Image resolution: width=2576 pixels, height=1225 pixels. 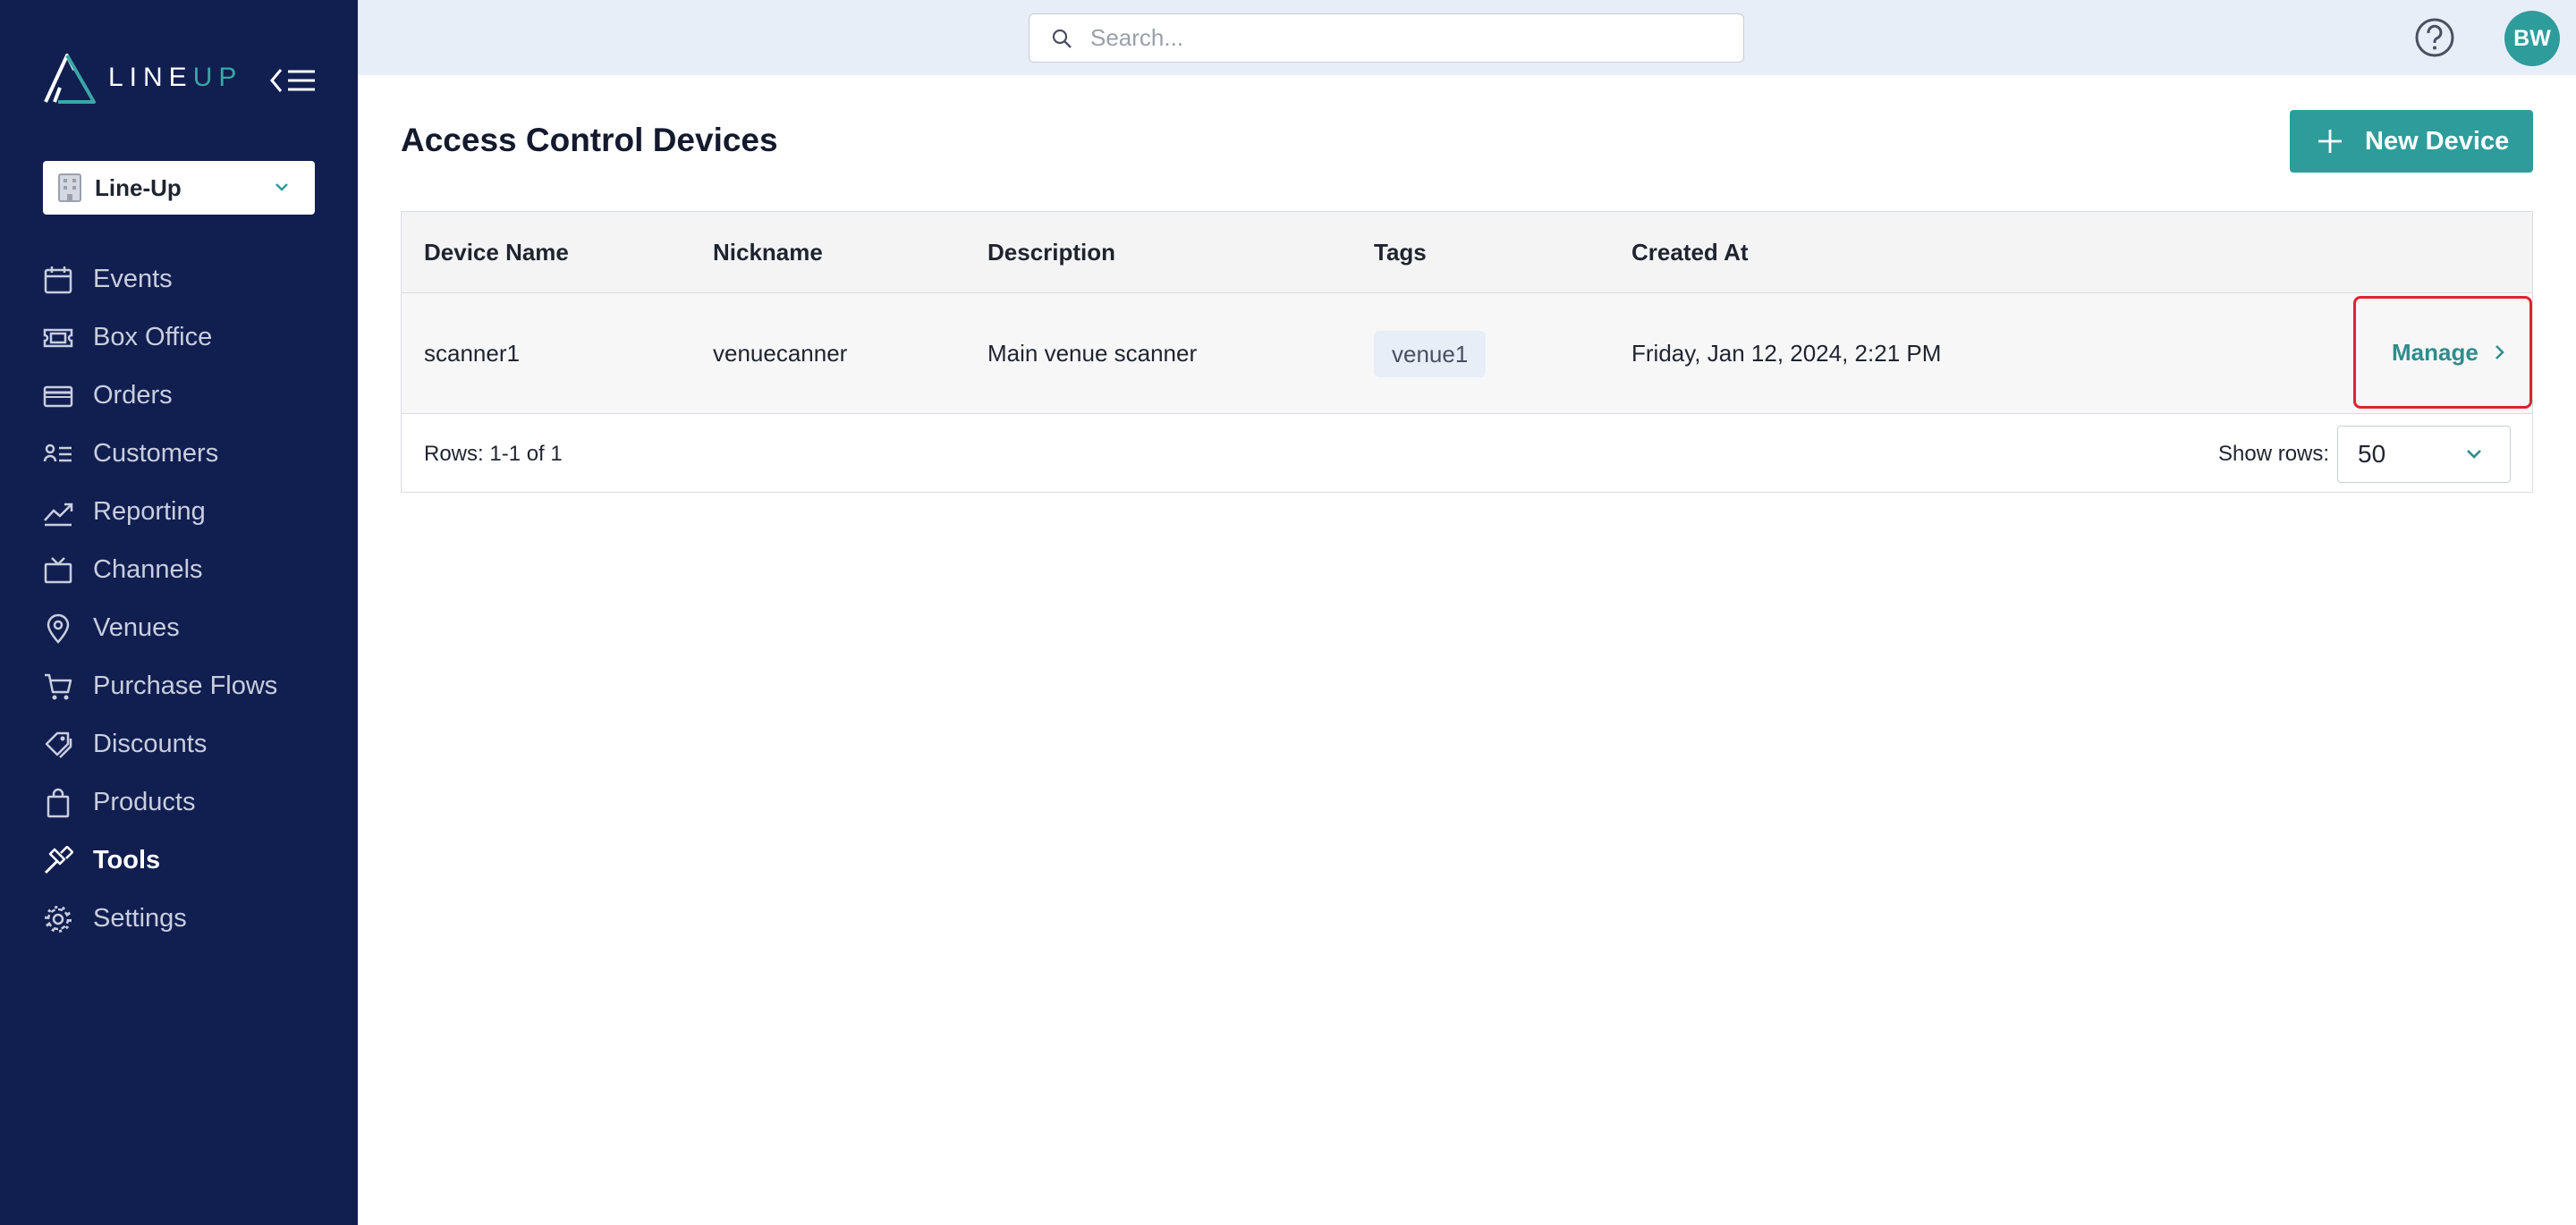 What do you see at coordinates (1051, 252) in the screenshot?
I see `column-header-description: Description` at bounding box center [1051, 252].